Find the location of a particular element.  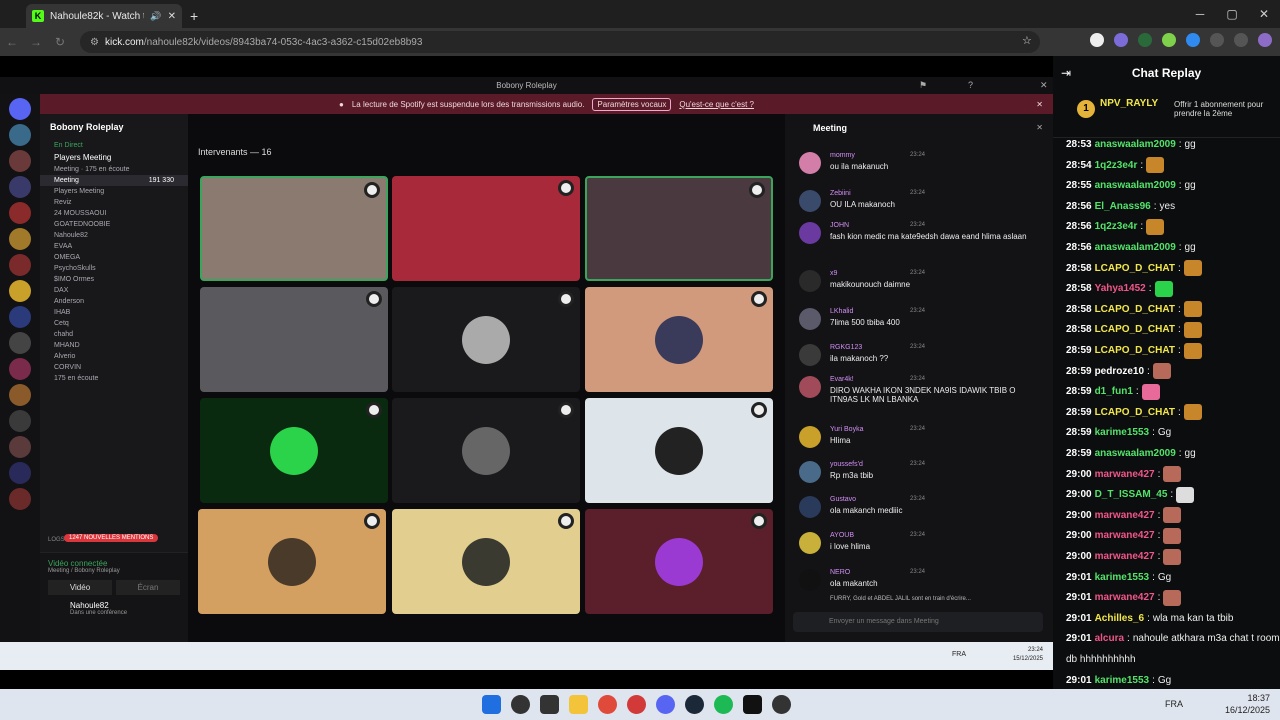

message-time: 23:24 is located at coordinates (918, 225).